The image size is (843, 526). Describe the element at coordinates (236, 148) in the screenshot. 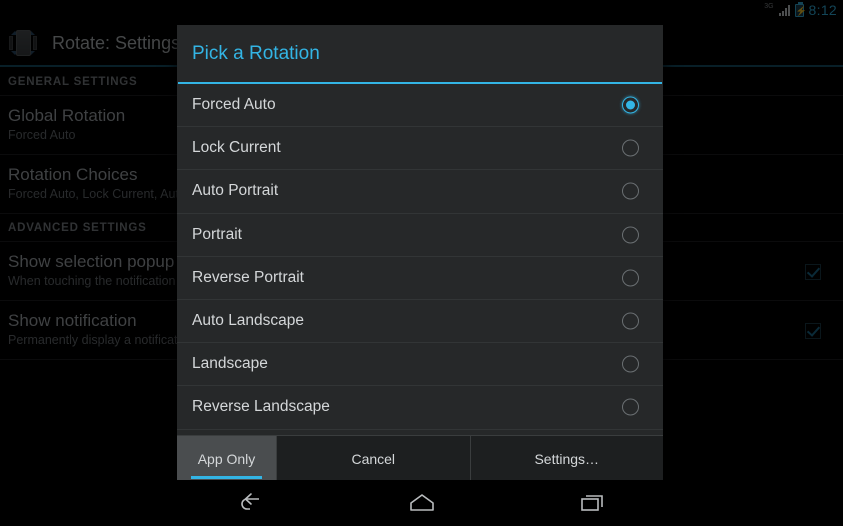

I see `option-label: Lock Current` at that location.